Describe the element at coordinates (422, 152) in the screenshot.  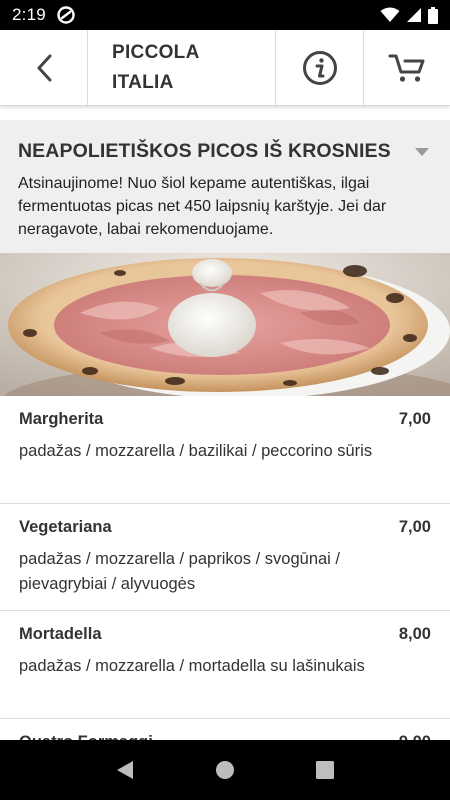
I see `chevron-down-icon` at that location.